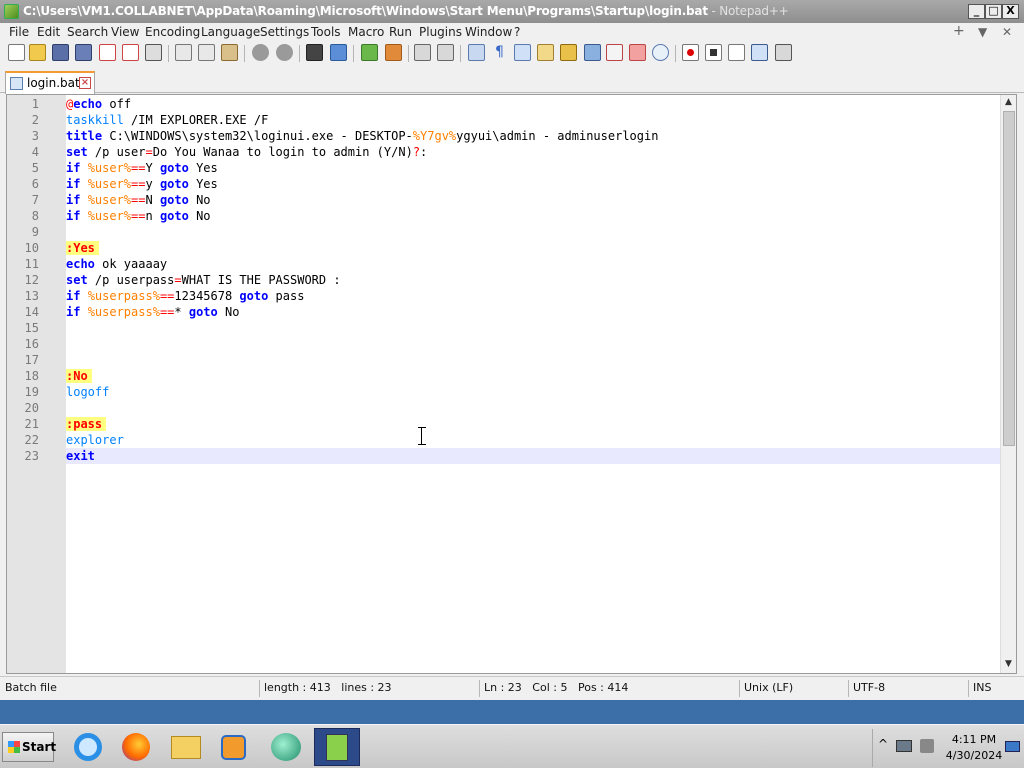  I want to click on scroll-down-icon: ▼, so click(1008, 664).